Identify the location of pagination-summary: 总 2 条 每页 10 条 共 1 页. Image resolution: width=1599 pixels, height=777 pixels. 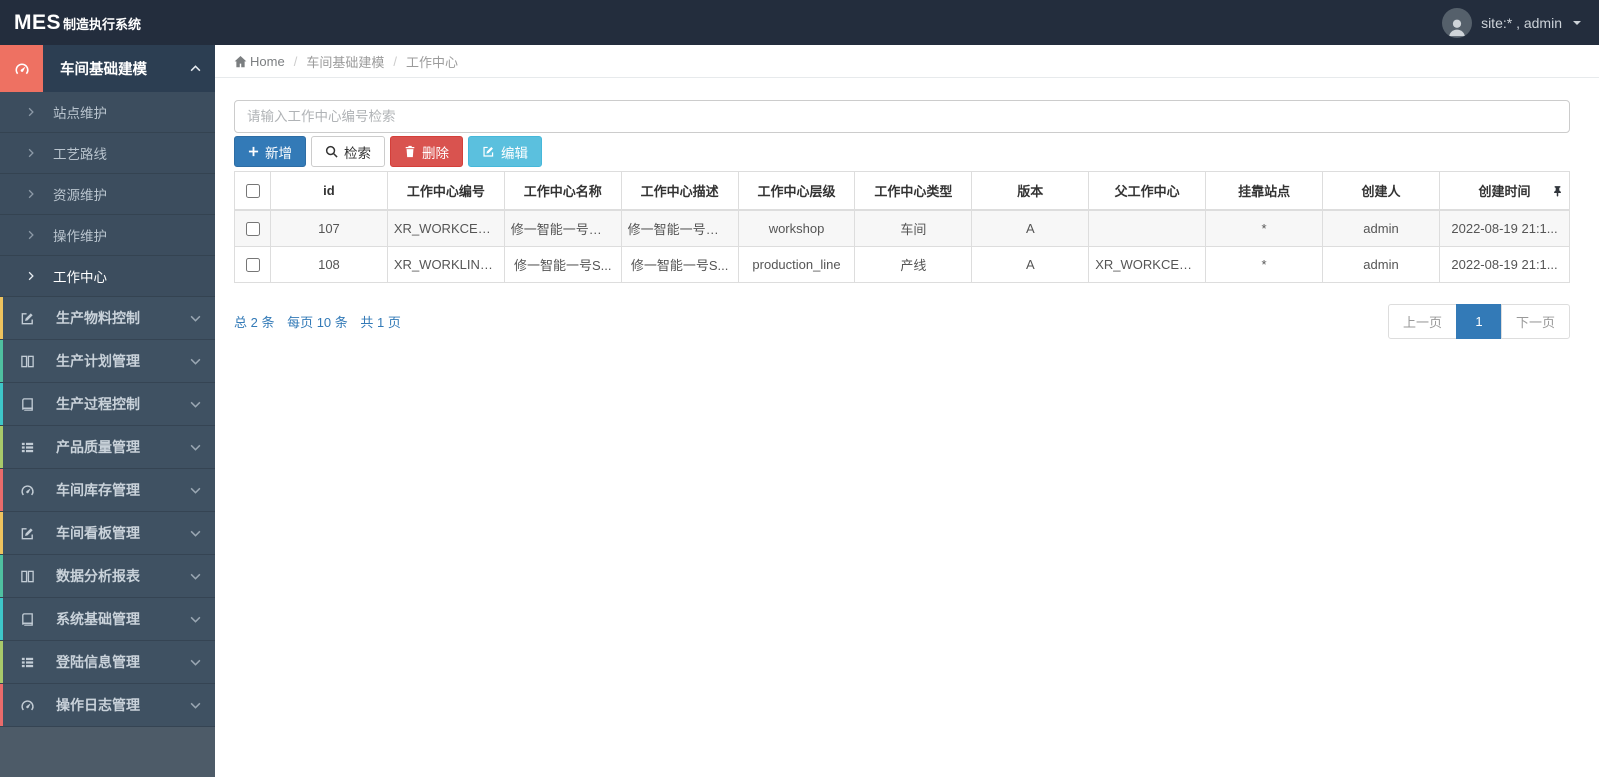
(322, 321).